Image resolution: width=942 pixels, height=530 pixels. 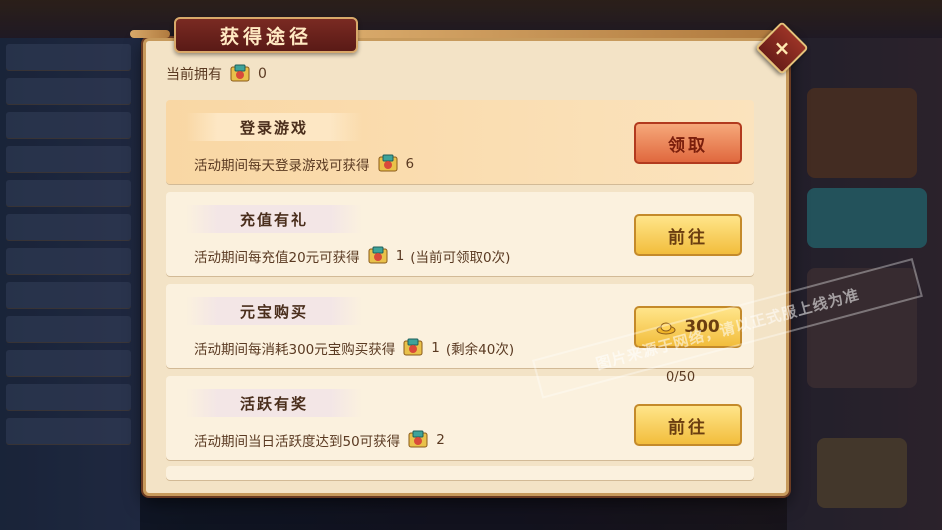 I want to click on task-description: 活动期间每充值20元可获得 1 (当前可领取0次), so click(x=352, y=256).